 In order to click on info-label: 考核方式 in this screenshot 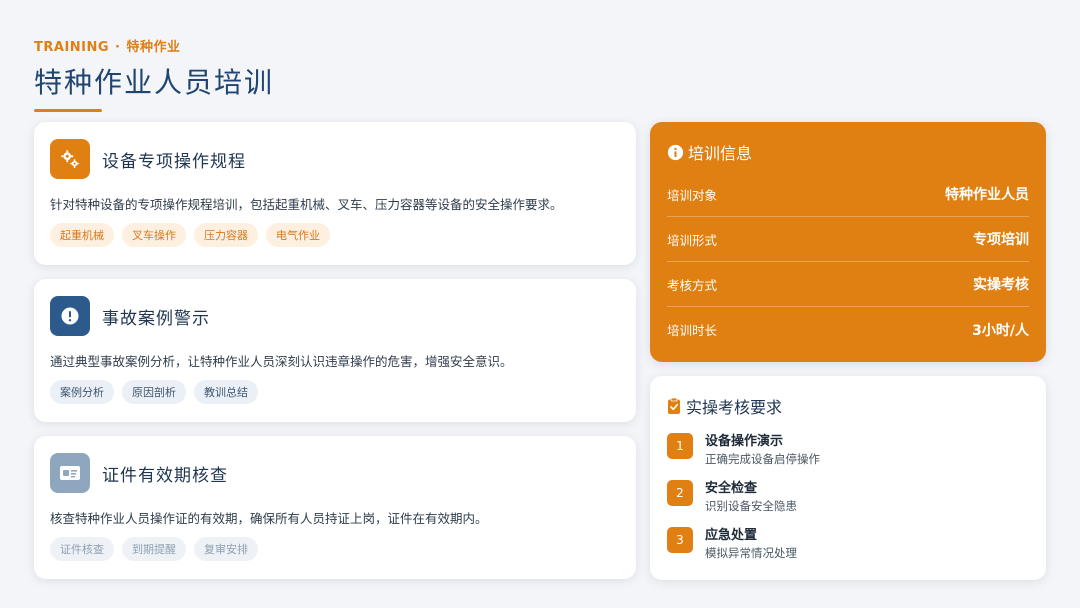, I will do `click(692, 285)`.